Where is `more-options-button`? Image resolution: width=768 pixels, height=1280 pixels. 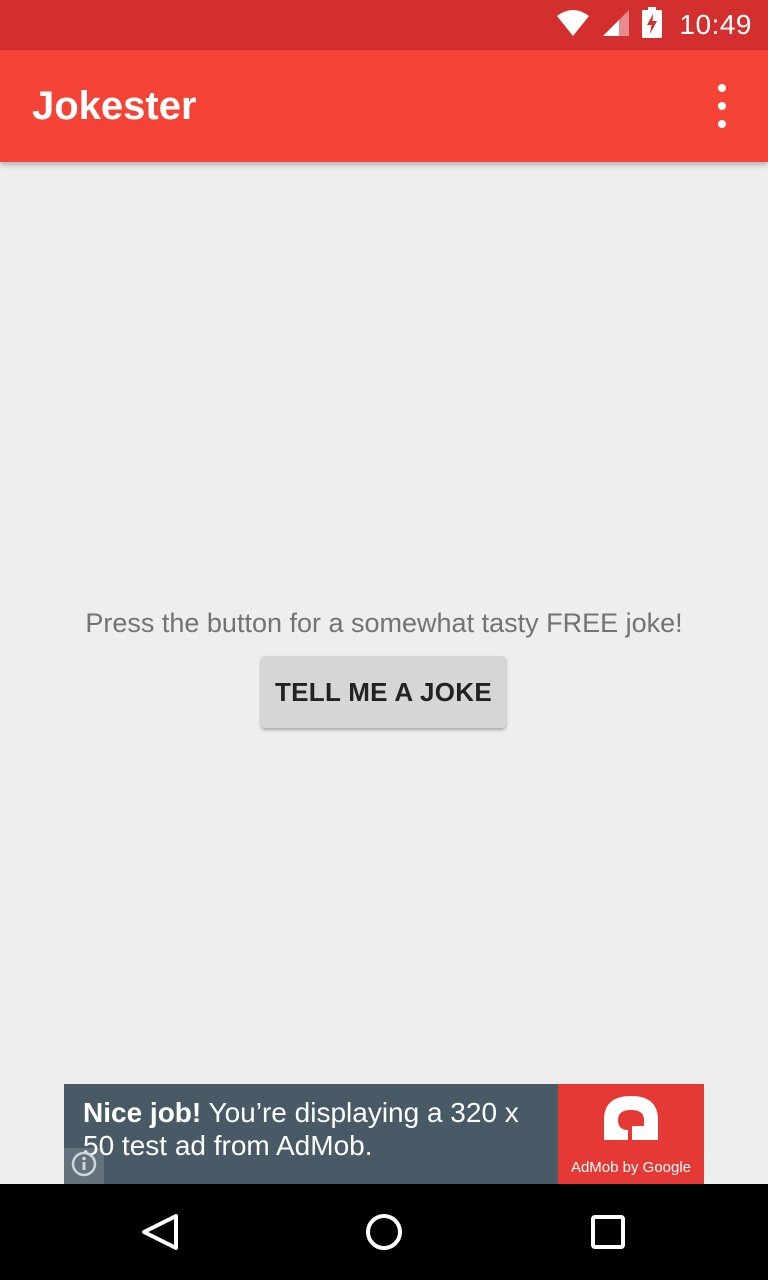
more-options-button is located at coordinates (722, 106).